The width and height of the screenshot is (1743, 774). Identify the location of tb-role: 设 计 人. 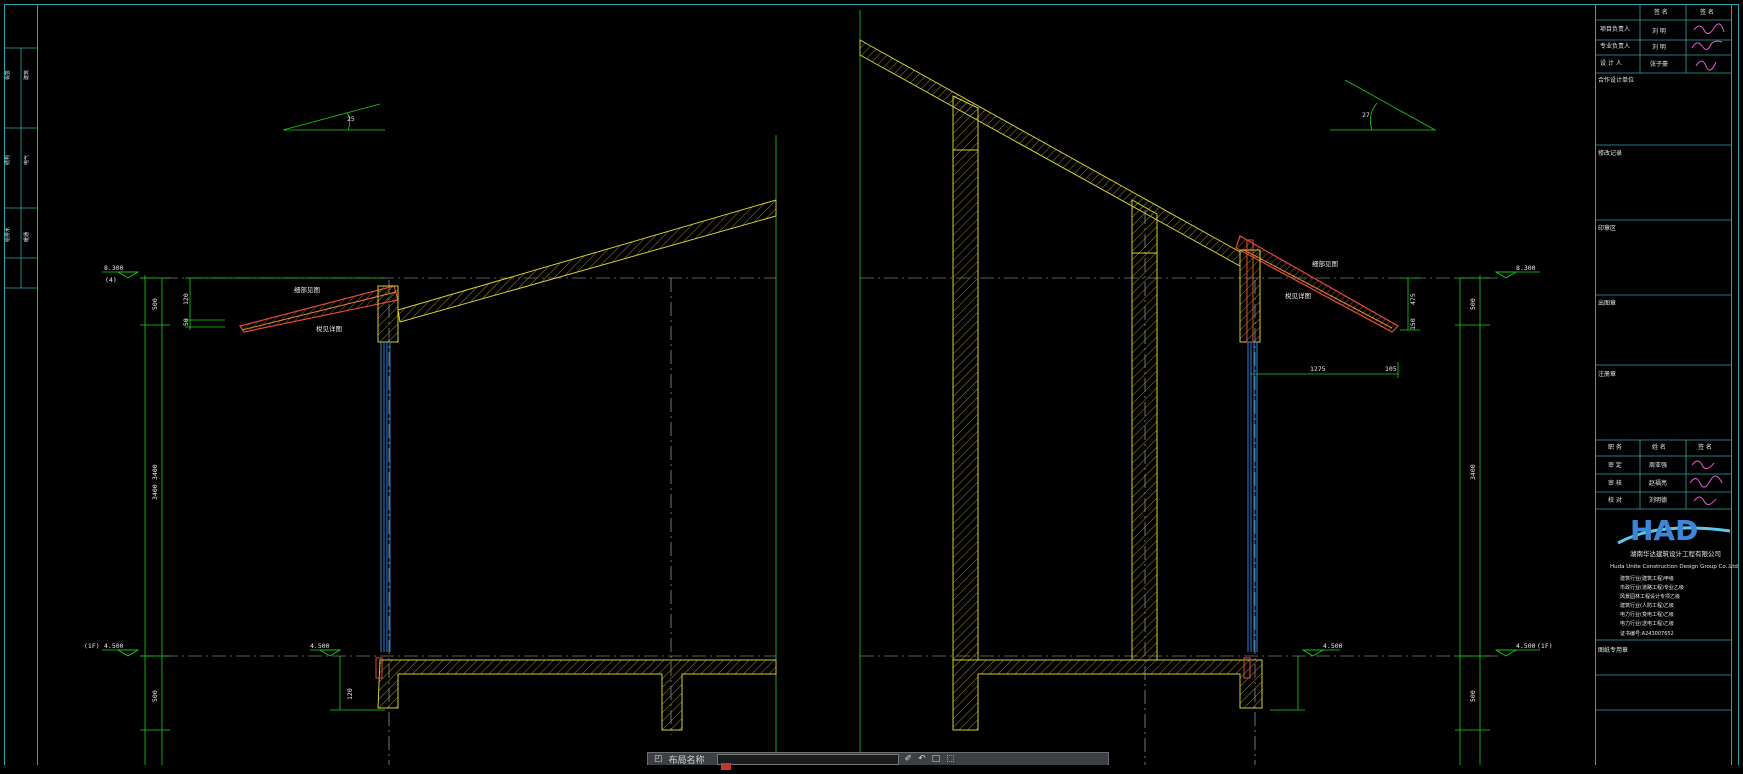
(1611, 63).